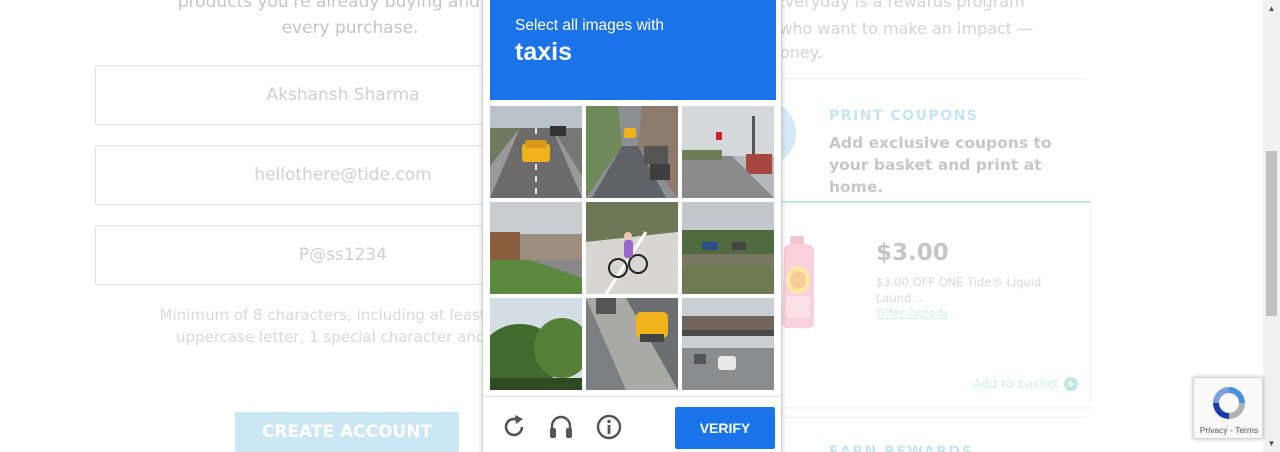  What do you see at coordinates (1071, 384) in the screenshot?
I see `plus-circle-icon: +` at bounding box center [1071, 384].